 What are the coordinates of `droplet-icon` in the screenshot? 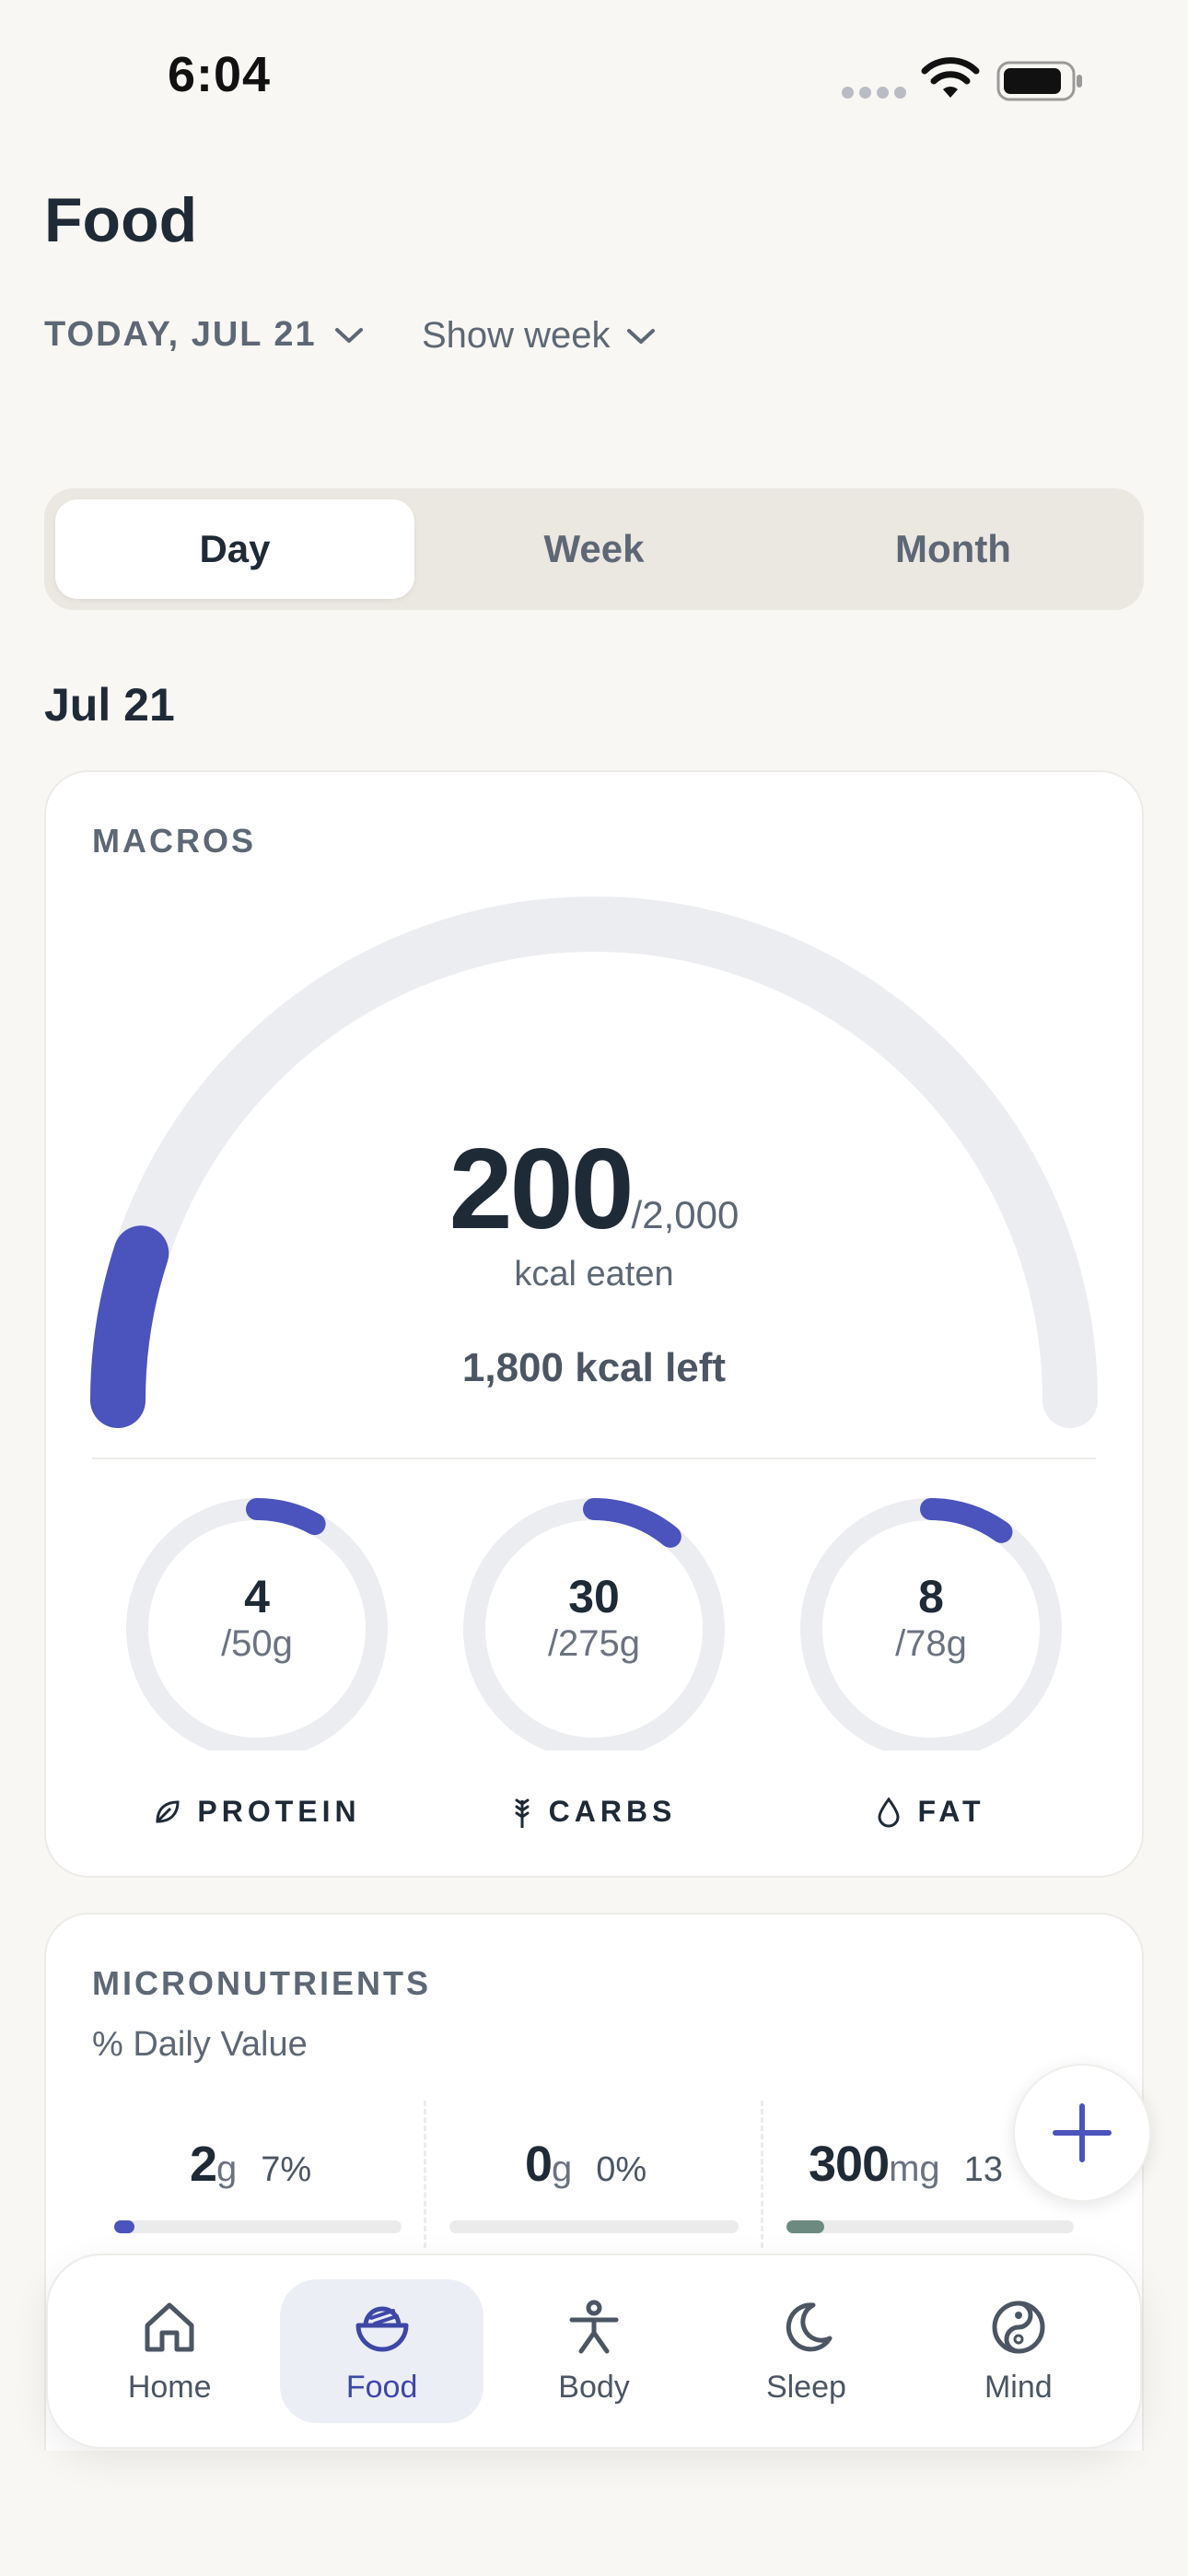 It's located at (889, 1812).